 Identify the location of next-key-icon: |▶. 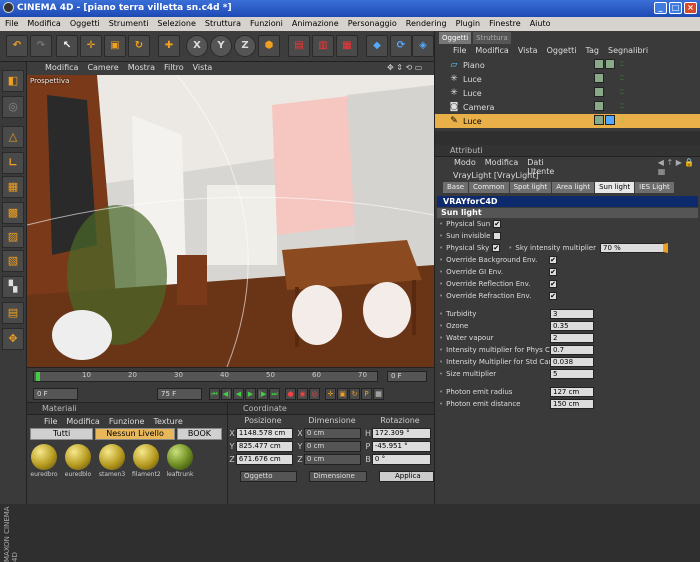
(262, 394).